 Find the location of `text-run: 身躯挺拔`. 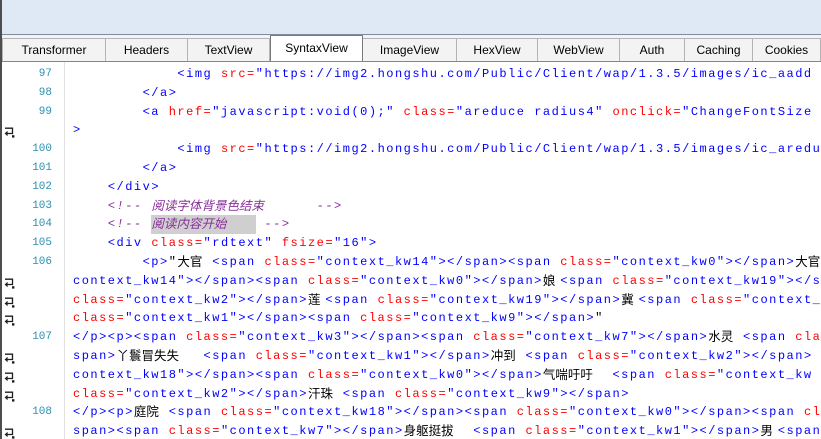

text-run: 身躯挺拔 is located at coordinates (428, 431).